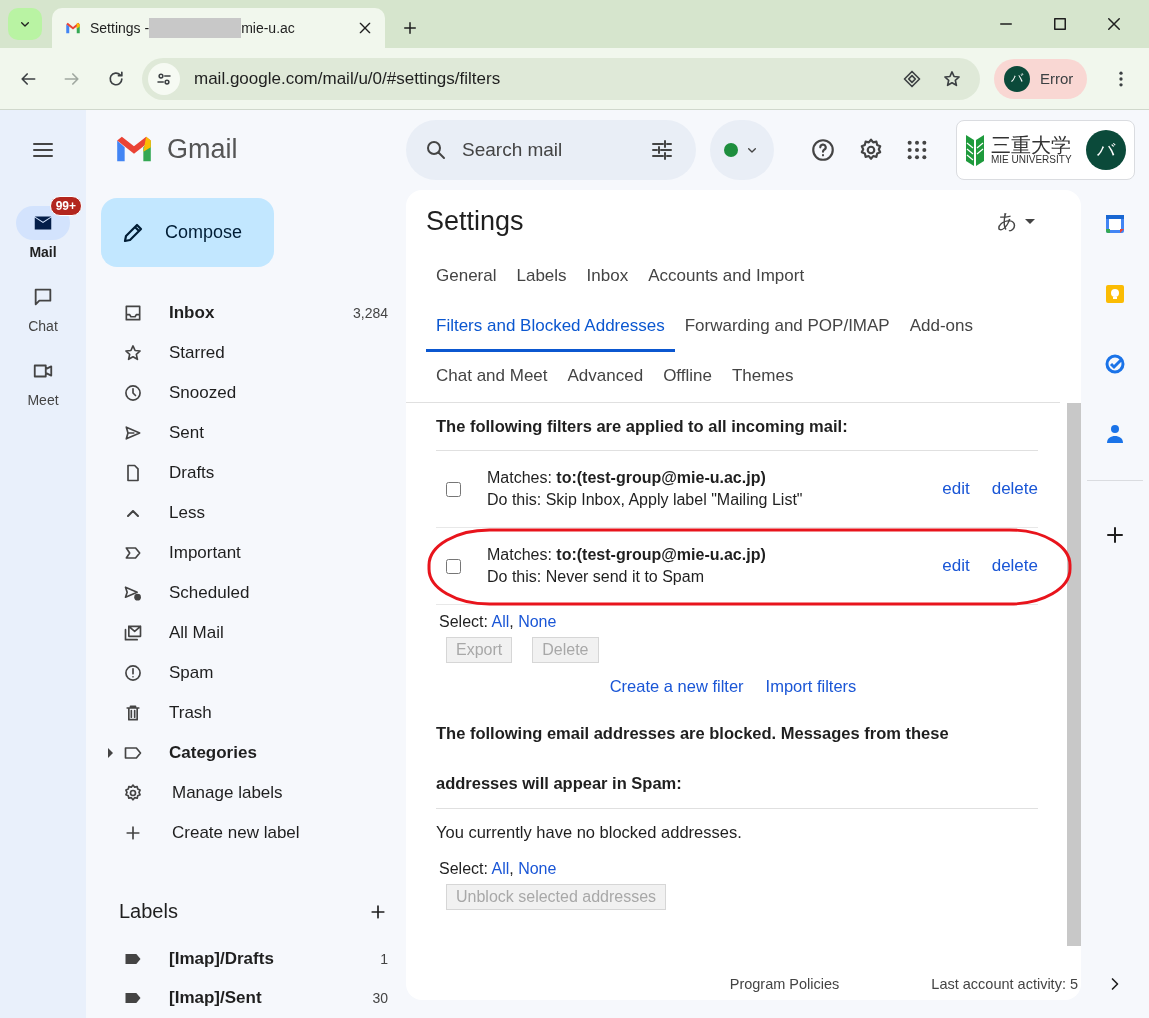 The width and height of the screenshot is (1149, 1018). I want to click on filter-options-icon, so click(662, 150).